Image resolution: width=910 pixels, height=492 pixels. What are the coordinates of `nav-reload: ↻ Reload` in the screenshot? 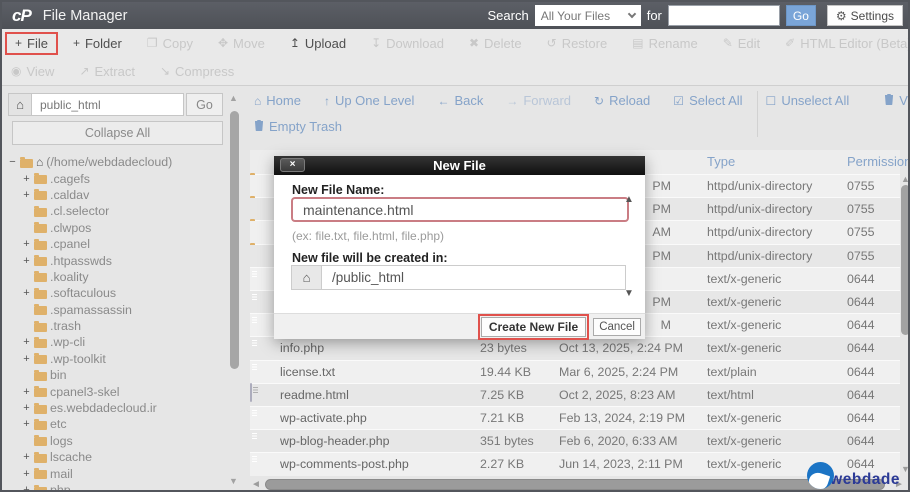 It's located at (622, 100).